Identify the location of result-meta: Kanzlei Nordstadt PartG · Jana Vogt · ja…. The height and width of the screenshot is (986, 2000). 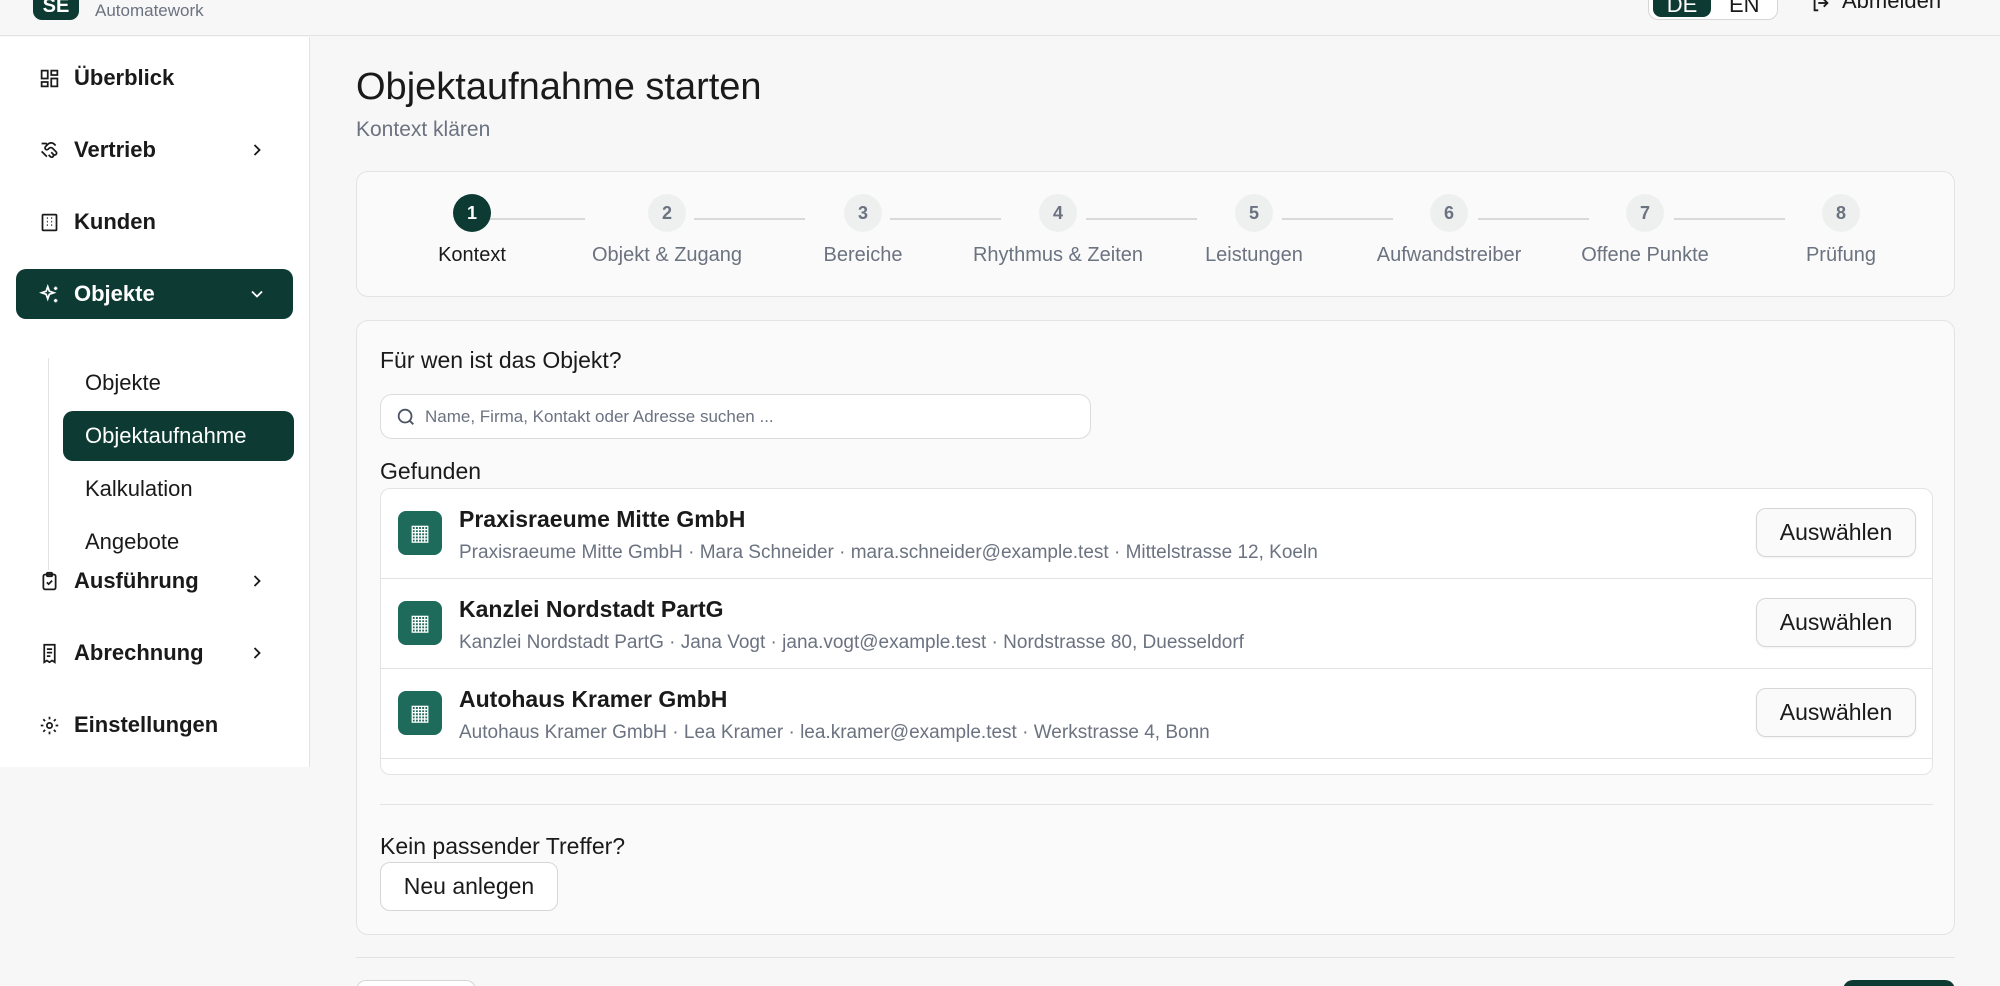
(851, 642).